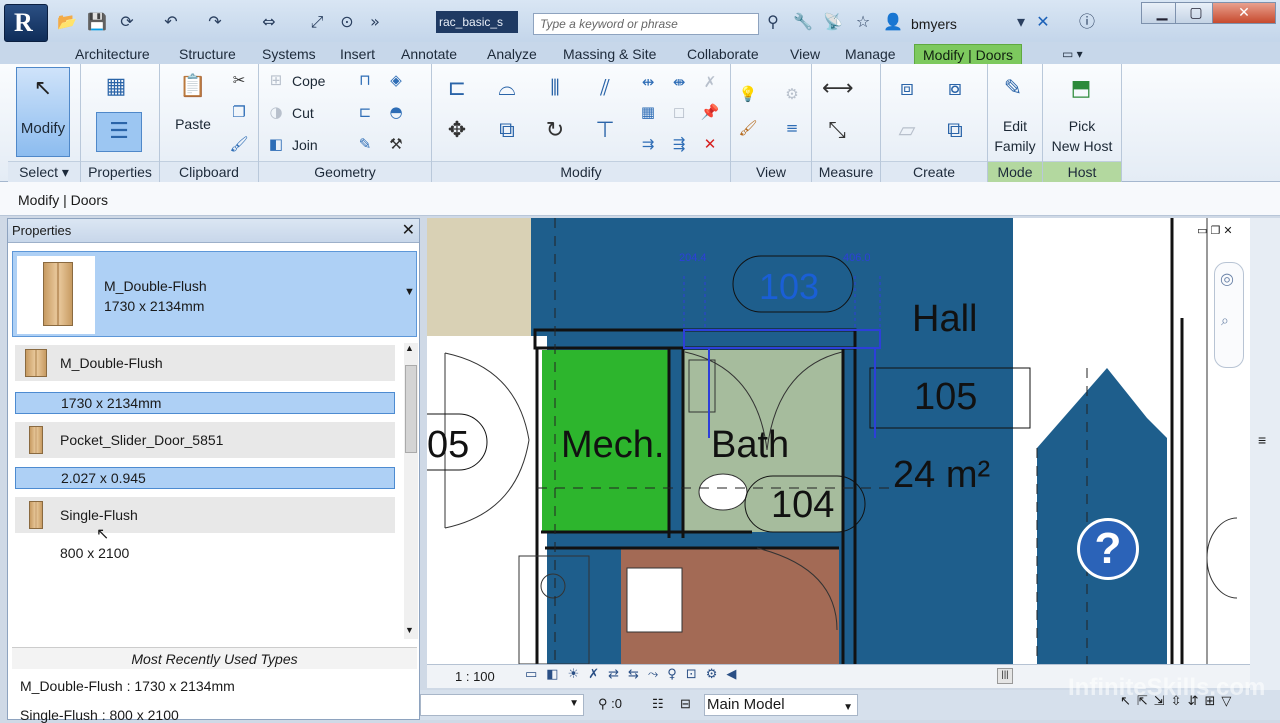 The height and width of the screenshot is (723, 1280). What do you see at coordinates (43, 112) in the screenshot?
I see `modify-button: ↖ Modify` at bounding box center [43, 112].